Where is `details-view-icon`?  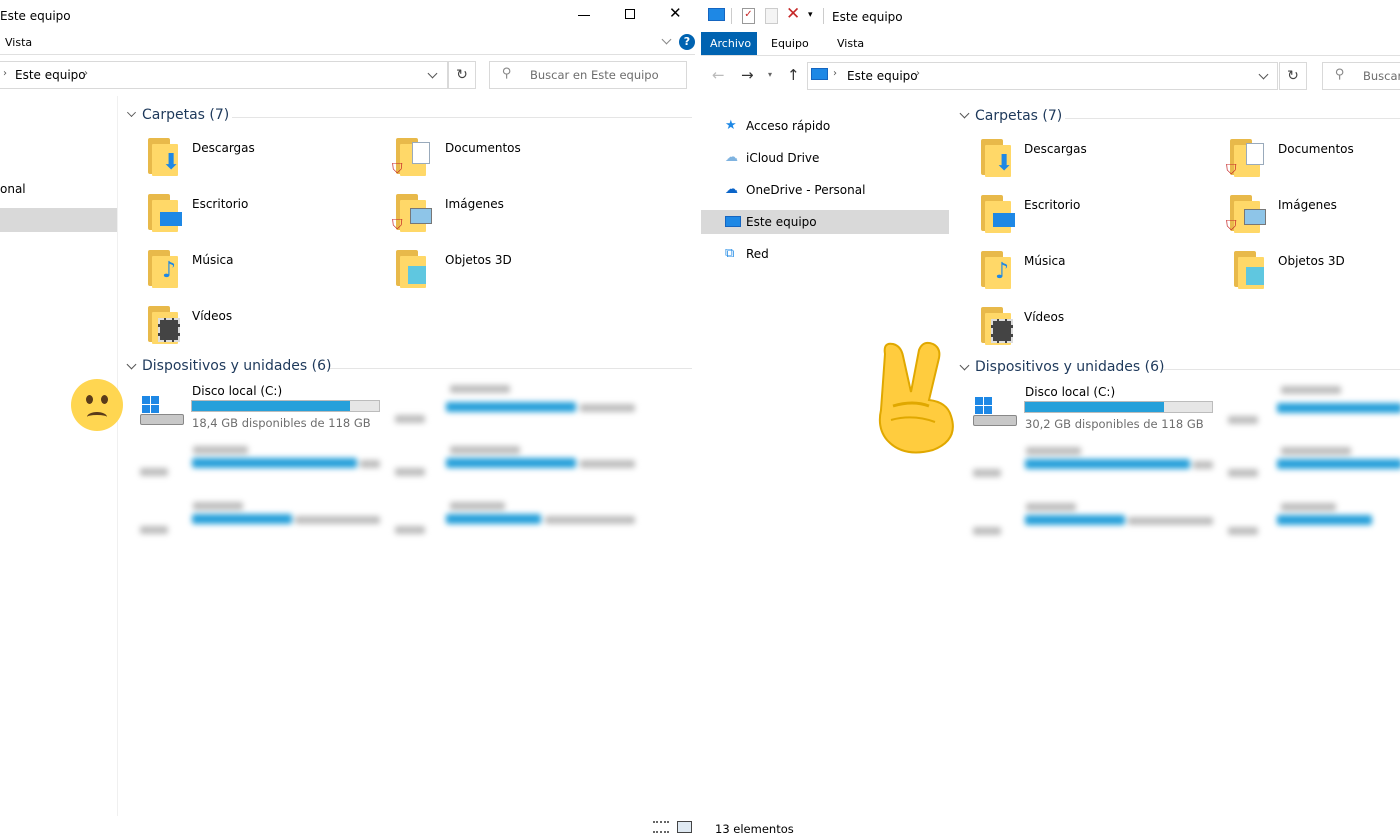
details-view-icon is located at coordinates (661, 827).